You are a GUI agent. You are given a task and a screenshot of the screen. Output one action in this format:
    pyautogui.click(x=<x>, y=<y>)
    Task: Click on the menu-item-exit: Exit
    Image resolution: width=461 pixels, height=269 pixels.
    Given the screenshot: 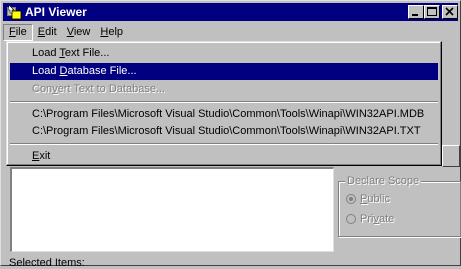 What is the action you would take?
    pyautogui.click(x=224, y=156)
    